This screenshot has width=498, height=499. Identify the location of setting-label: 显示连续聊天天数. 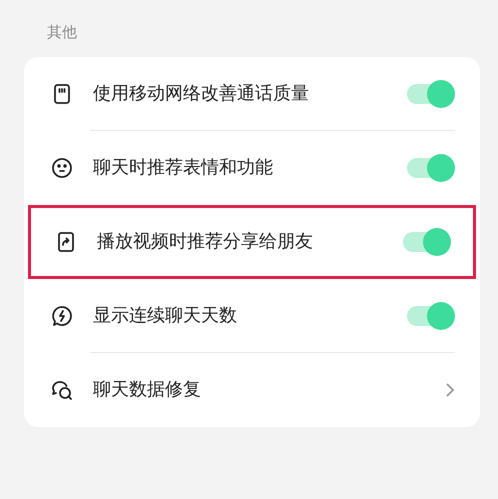
(165, 315).